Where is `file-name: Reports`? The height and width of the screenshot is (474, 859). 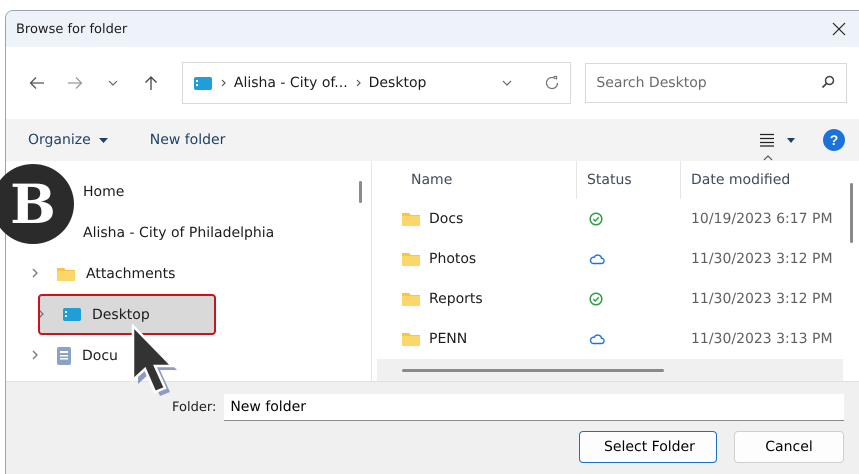 file-name: Reports is located at coordinates (456, 299).